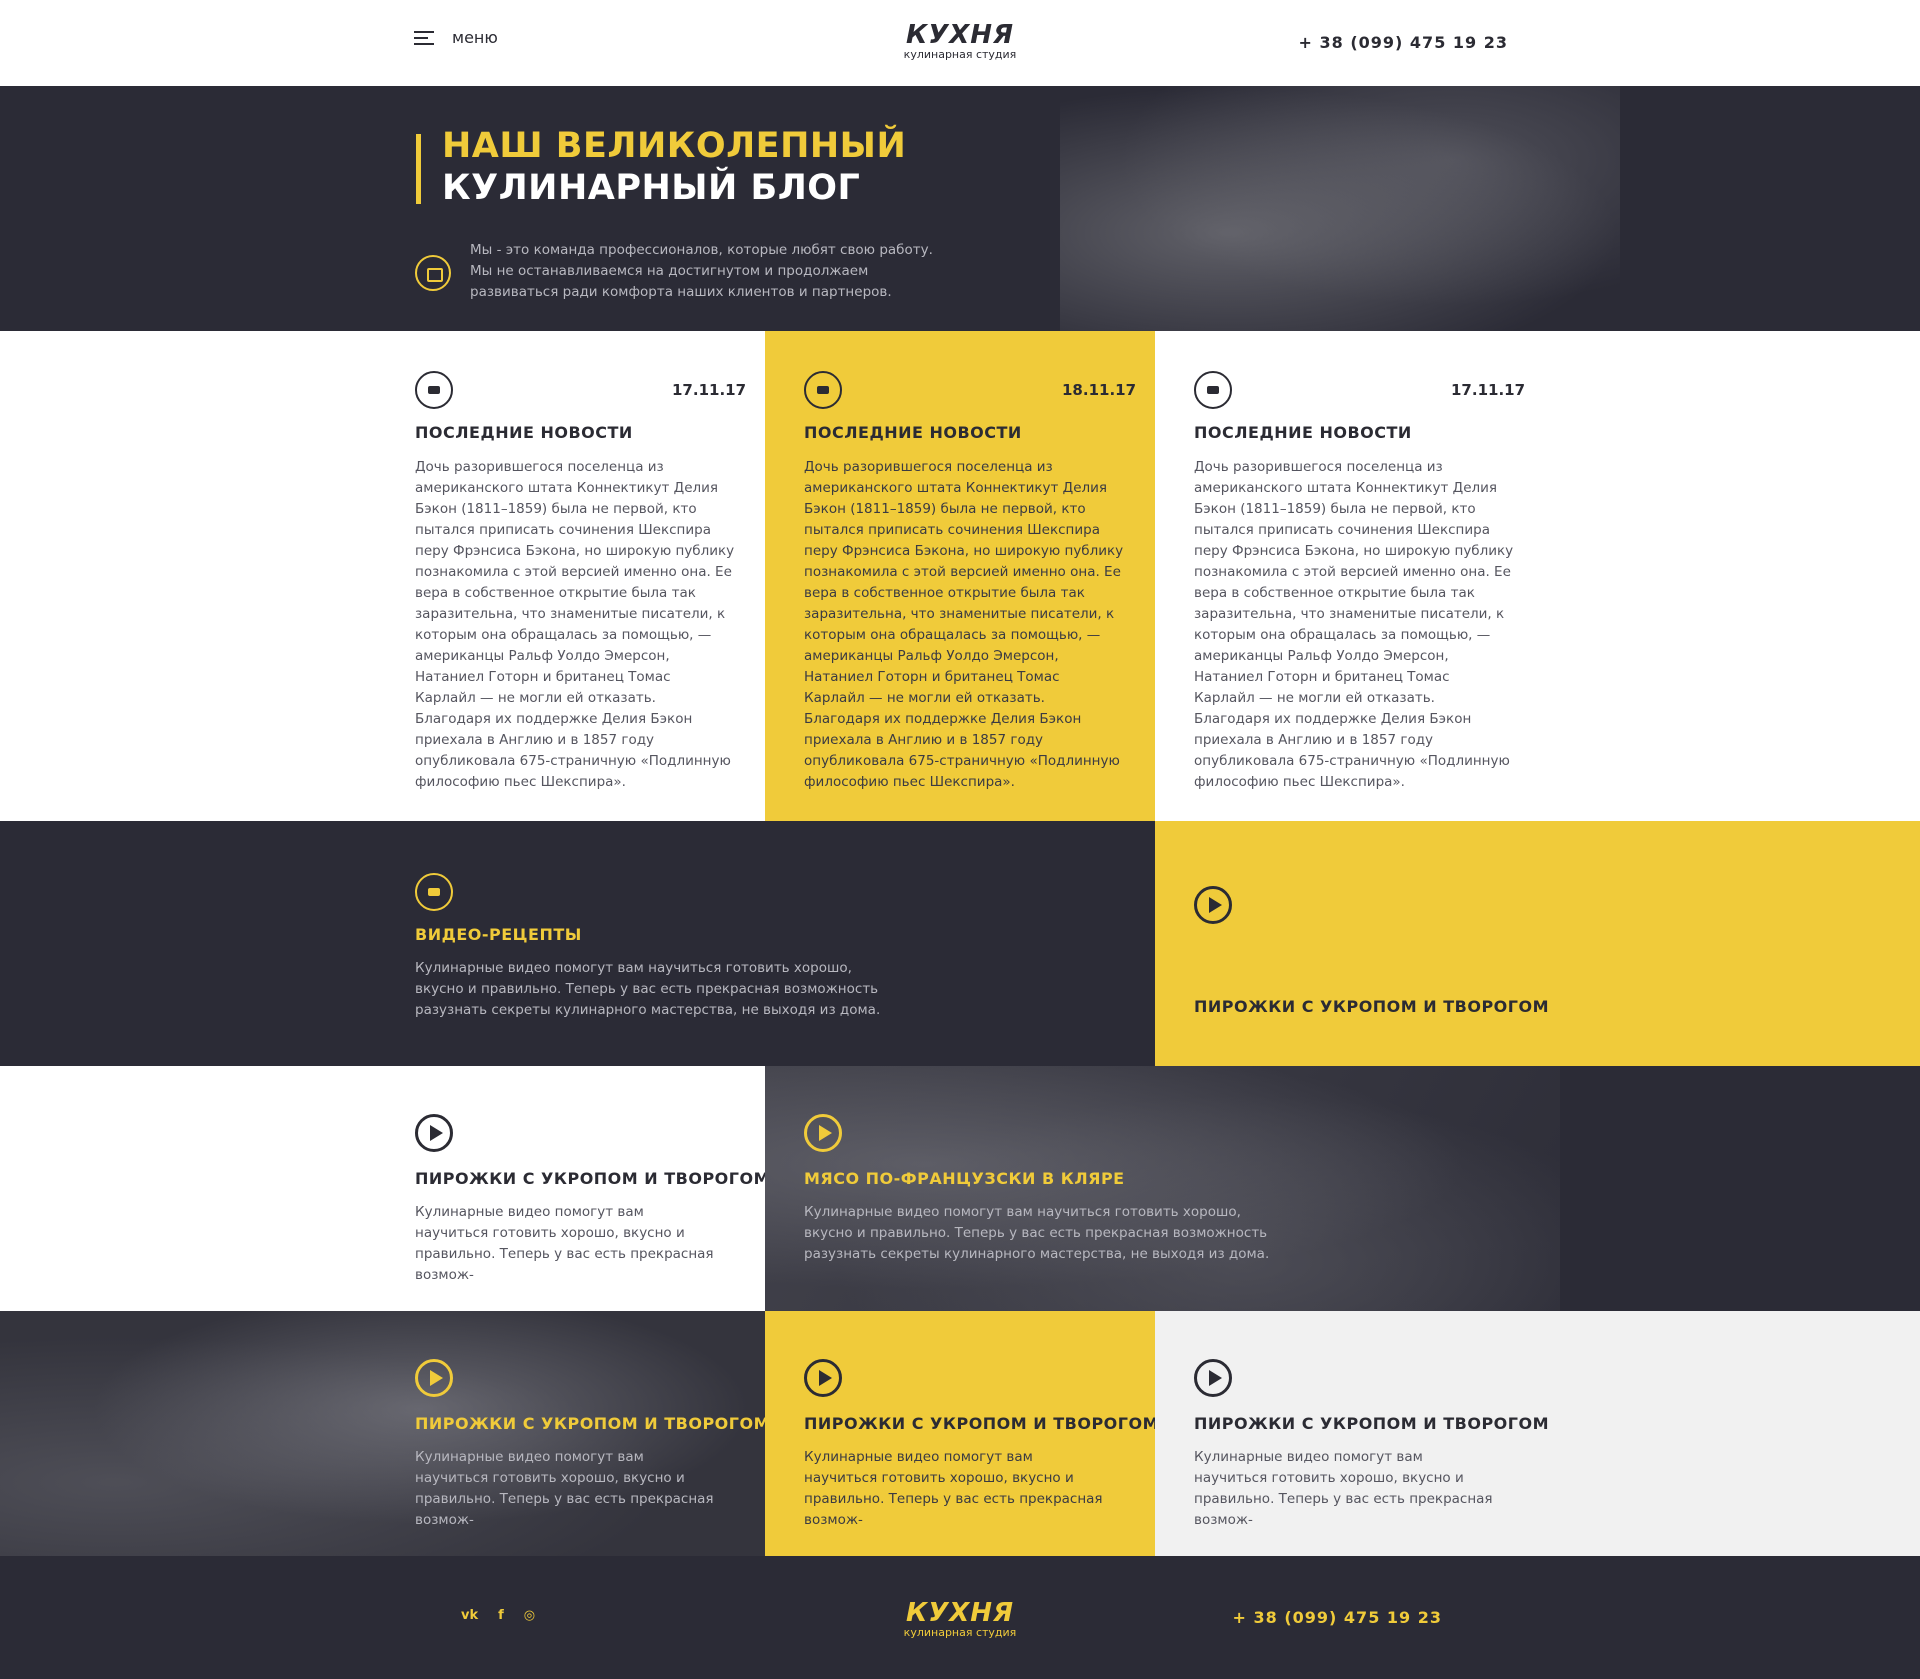 This screenshot has width=1920, height=1679. Describe the element at coordinates (1099, 390) in the screenshot. I see `news-date: 18.11.17` at that location.